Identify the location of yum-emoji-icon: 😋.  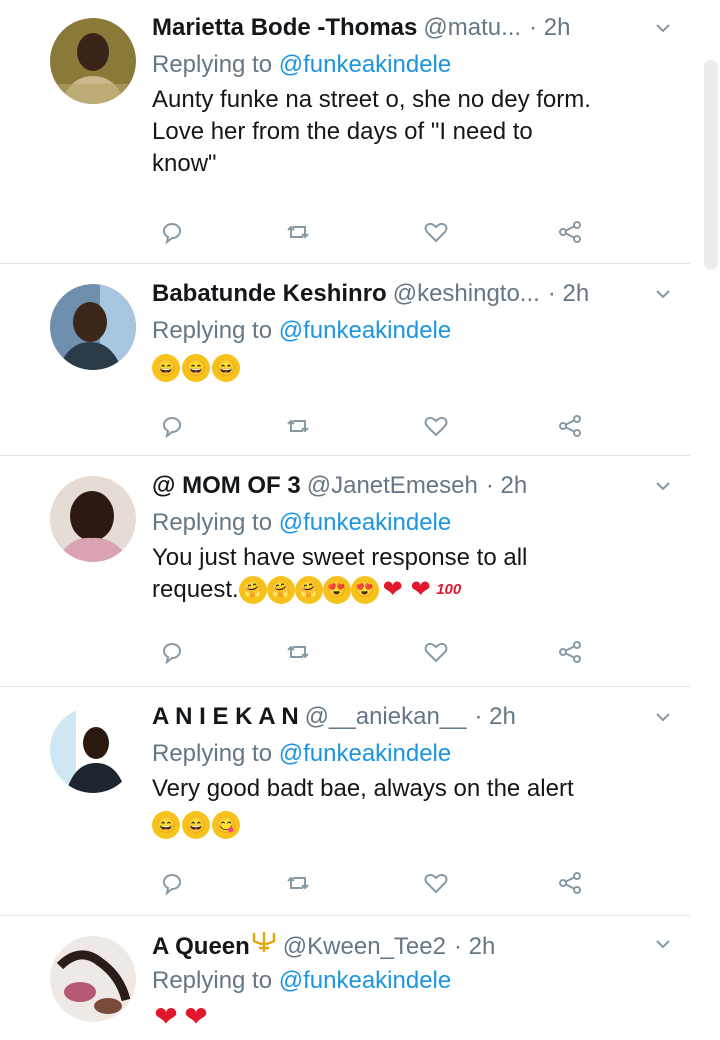
(226, 825).